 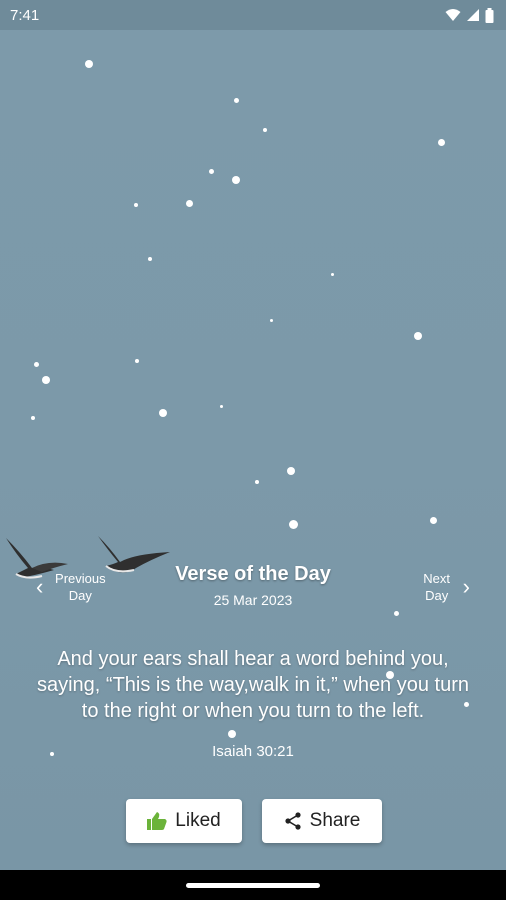 What do you see at coordinates (453, 15) in the screenshot?
I see `wifi-icon` at bounding box center [453, 15].